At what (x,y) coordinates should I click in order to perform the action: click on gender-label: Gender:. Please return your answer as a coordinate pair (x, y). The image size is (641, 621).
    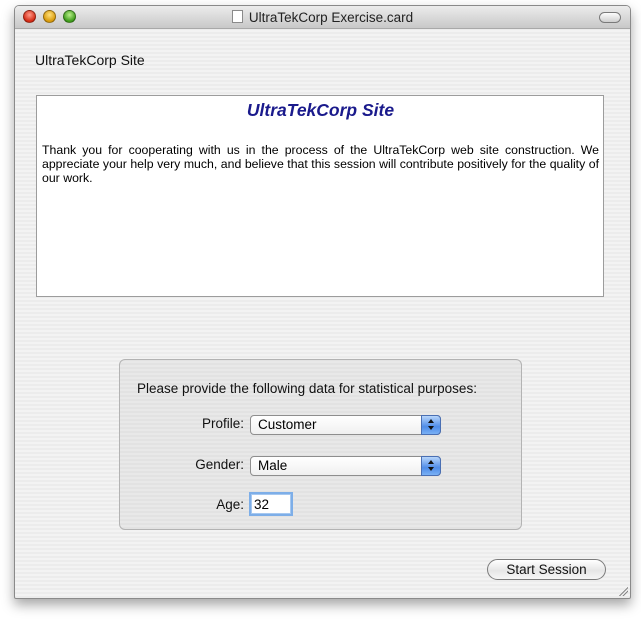
    Looking at the image, I should click on (219, 464).